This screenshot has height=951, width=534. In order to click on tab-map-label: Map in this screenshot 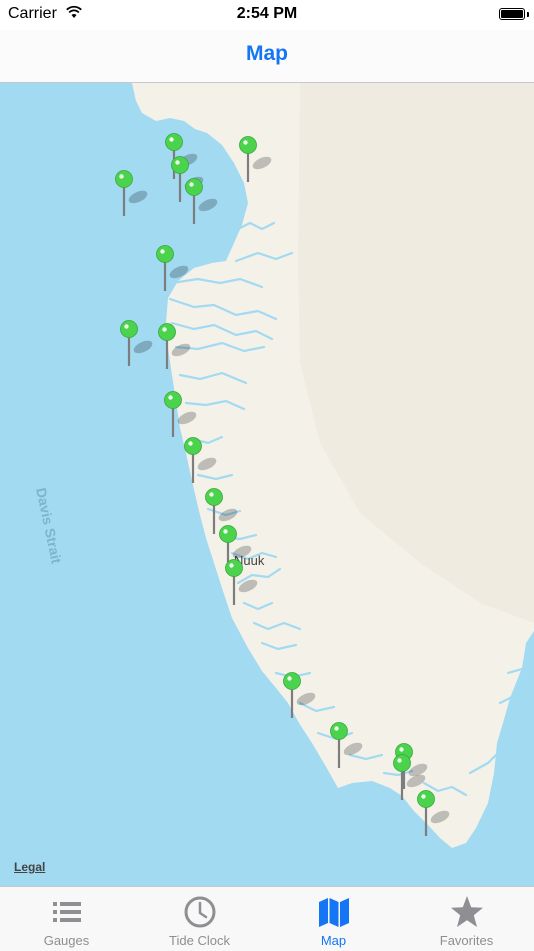, I will do `click(333, 940)`.